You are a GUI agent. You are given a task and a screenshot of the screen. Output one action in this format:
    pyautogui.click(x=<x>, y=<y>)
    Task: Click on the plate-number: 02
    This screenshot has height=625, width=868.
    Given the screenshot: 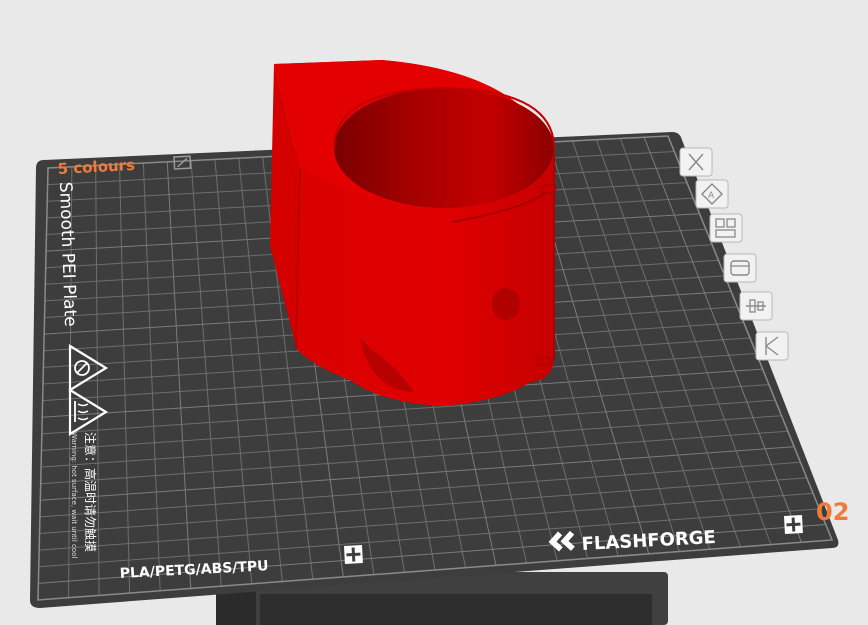 What is the action you would take?
    pyautogui.click(x=832, y=512)
    